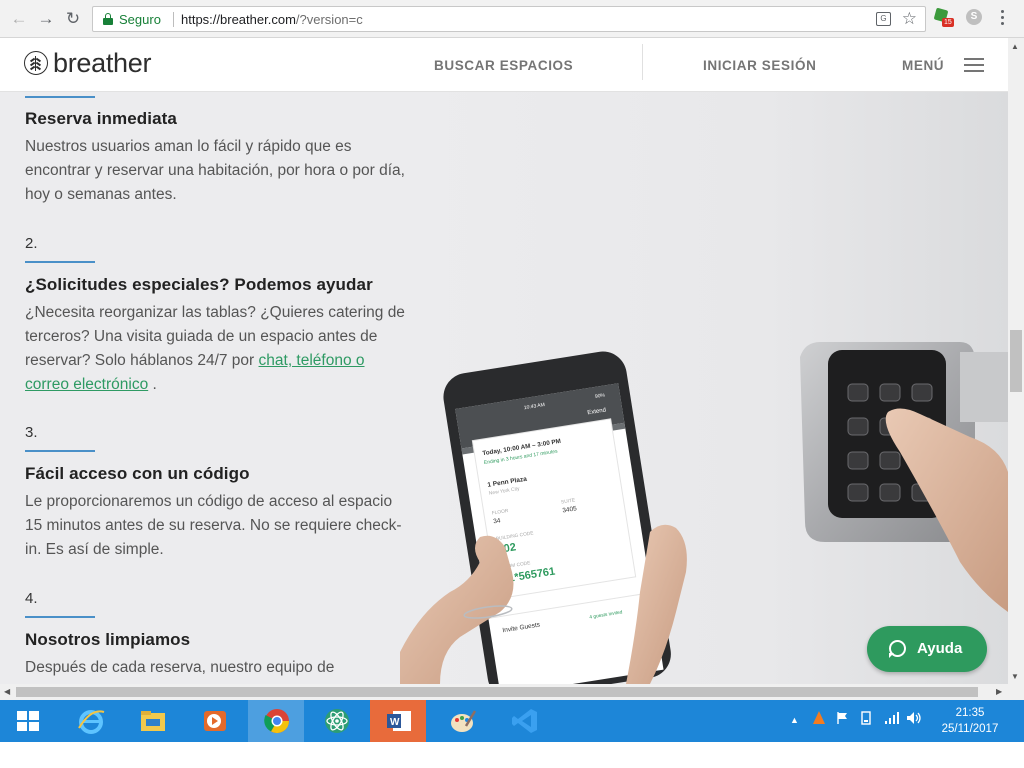 This screenshot has width=1024, height=768. What do you see at coordinates (974, 65) in the screenshot?
I see `hamburger-menu-icon` at bounding box center [974, 65].